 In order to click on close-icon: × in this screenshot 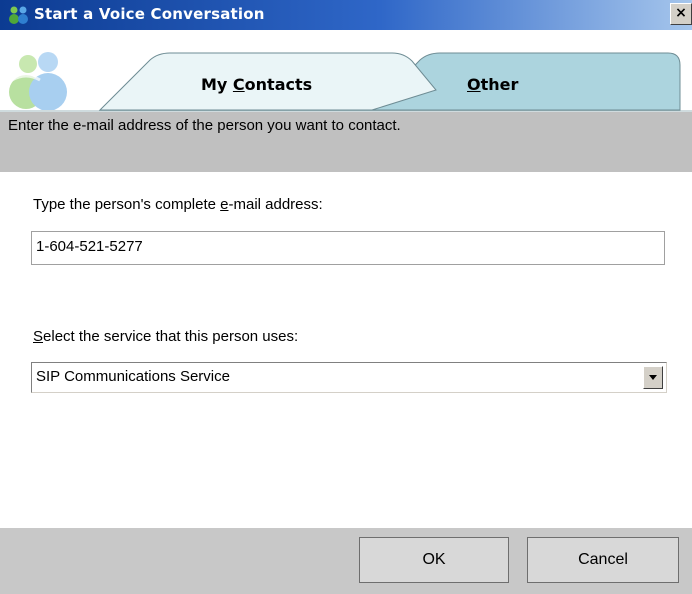, I will do `click(681, 13)`.